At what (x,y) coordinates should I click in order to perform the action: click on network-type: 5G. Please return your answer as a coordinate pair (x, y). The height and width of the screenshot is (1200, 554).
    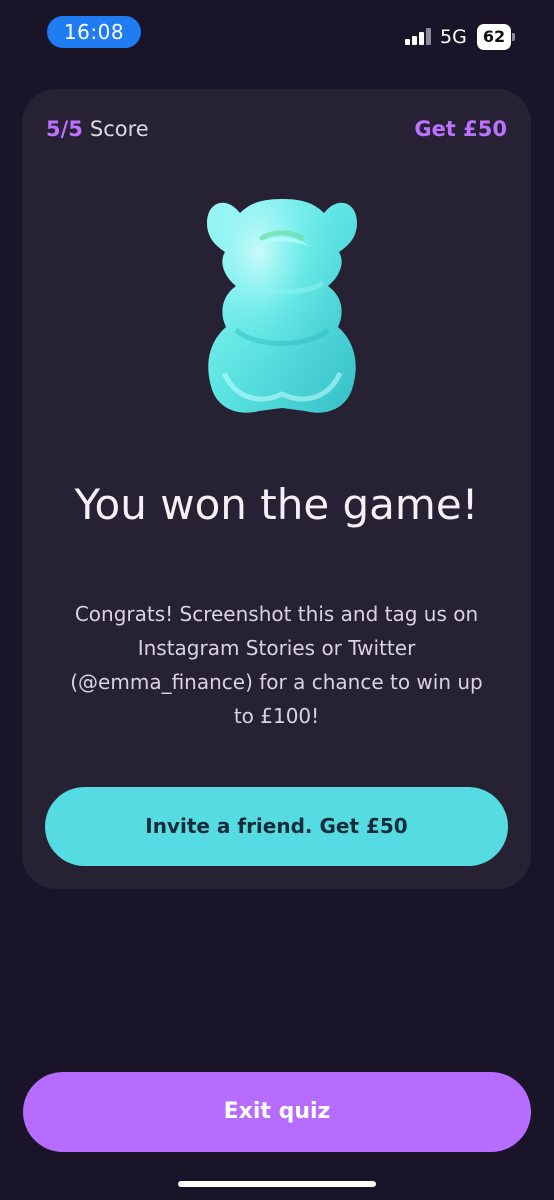
    Looking at the image, I should click on (453, 37).